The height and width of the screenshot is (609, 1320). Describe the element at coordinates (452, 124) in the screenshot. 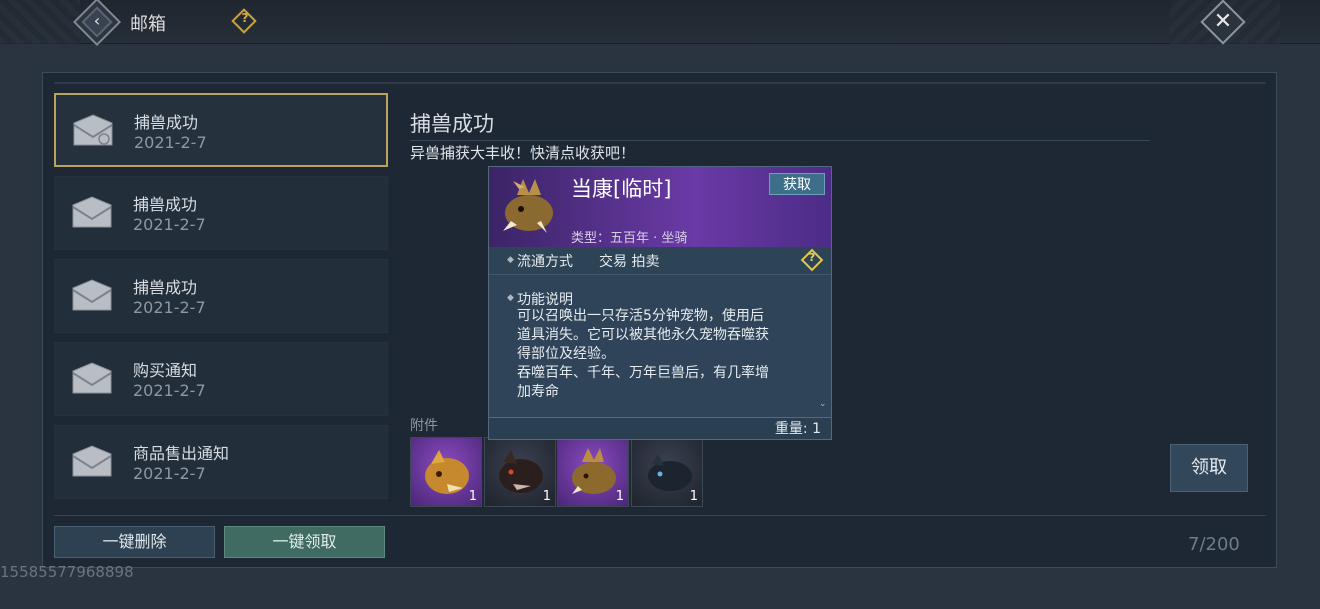

I see `mail-content-title: 捕兽成功` at that location.